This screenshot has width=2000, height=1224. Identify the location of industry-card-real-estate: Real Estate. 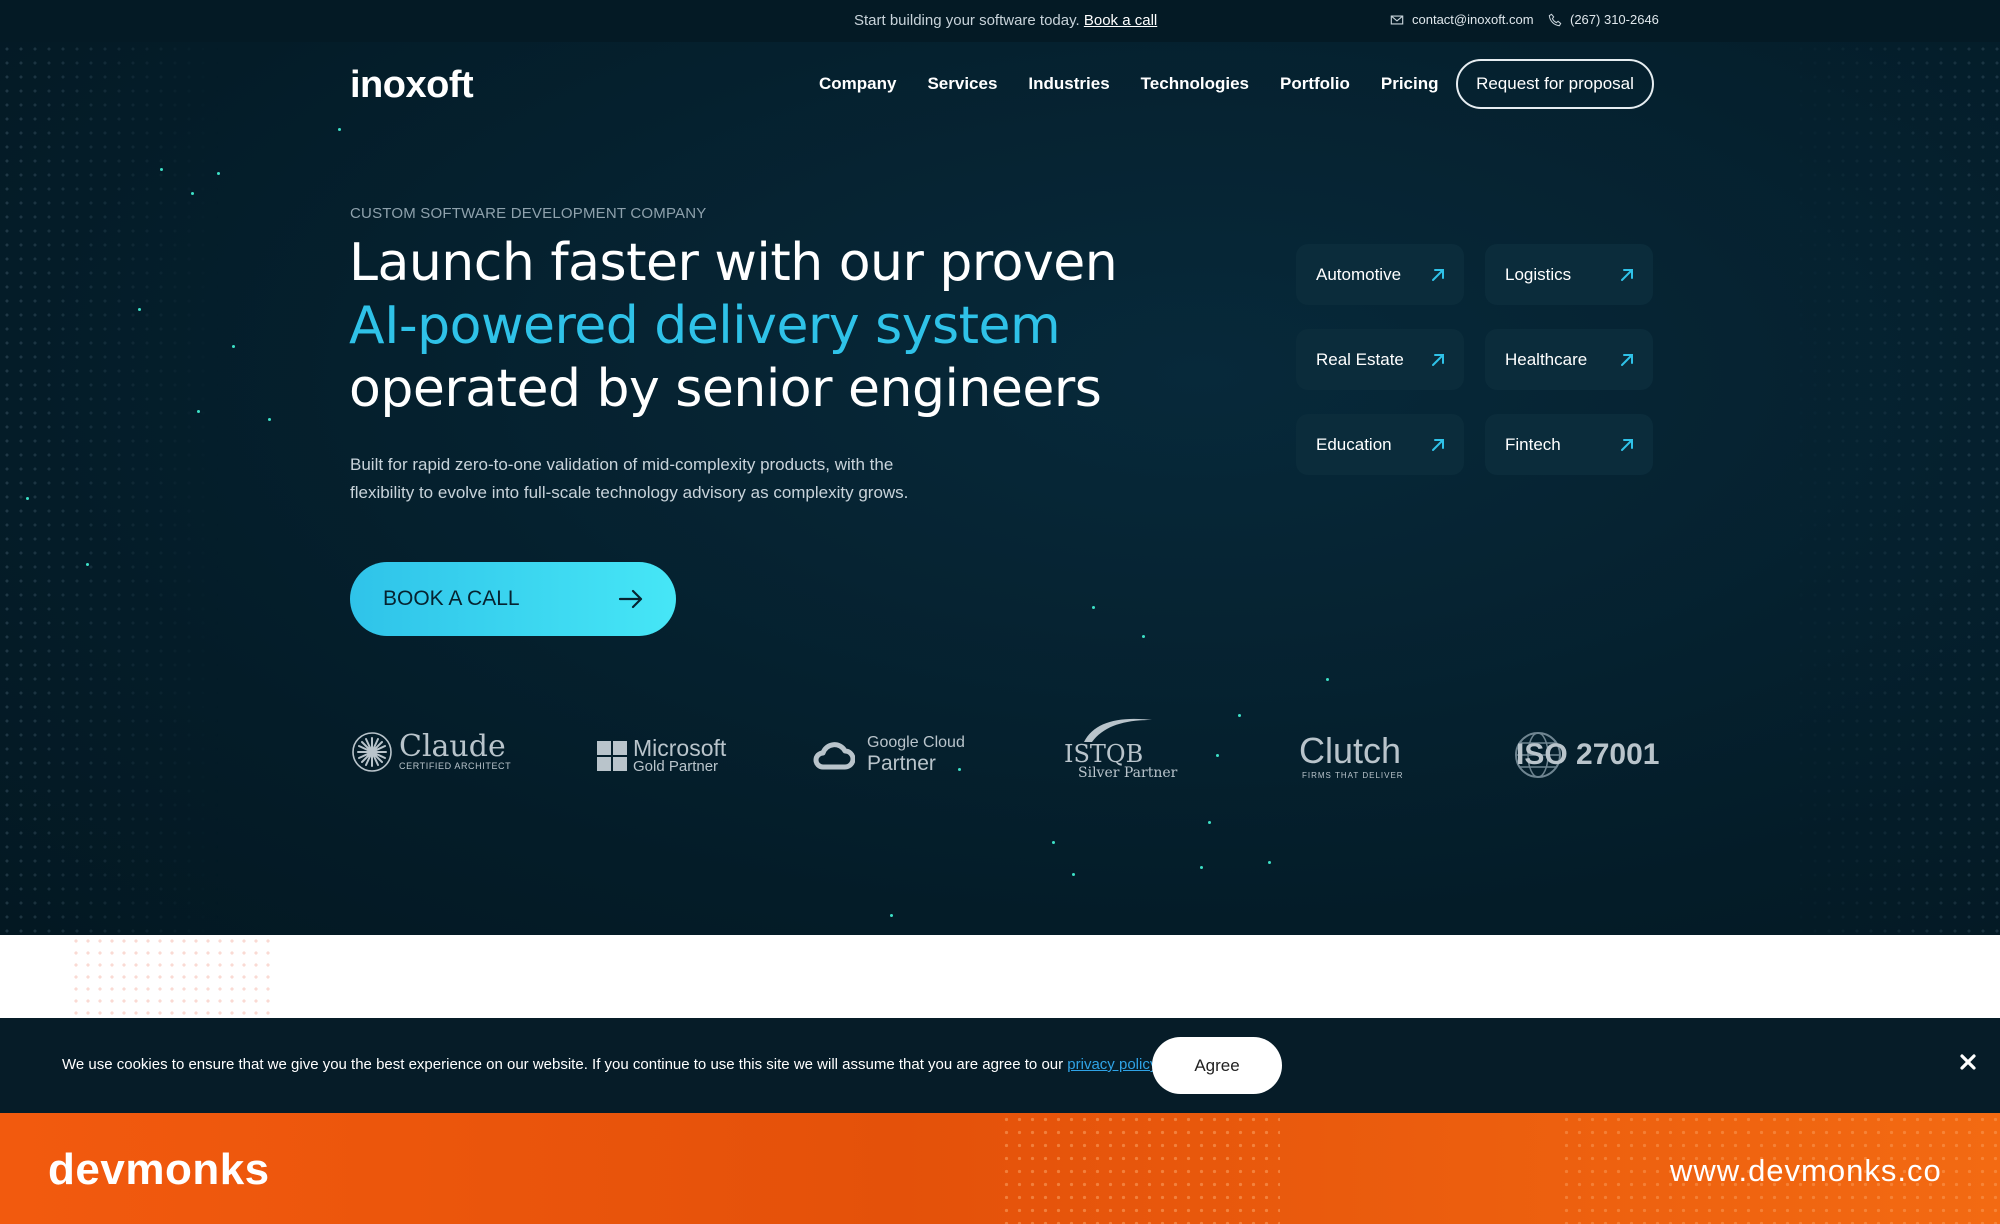
(1380, 359).